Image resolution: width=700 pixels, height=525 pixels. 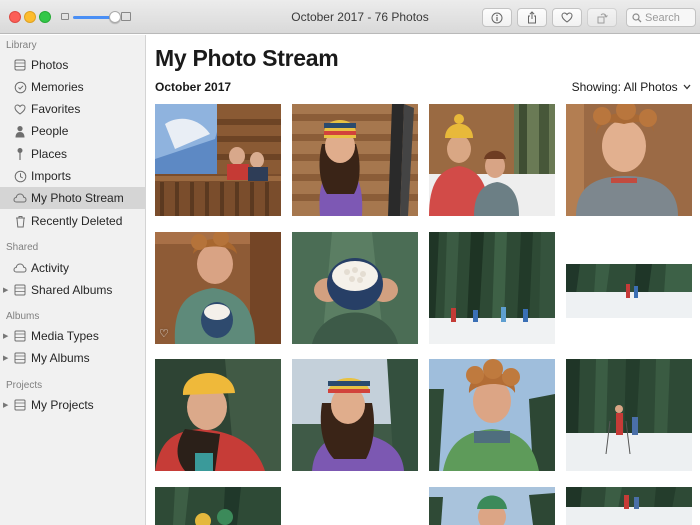 I want to click on sidebar-item-photos: Photos, so click(x=73, y=65).